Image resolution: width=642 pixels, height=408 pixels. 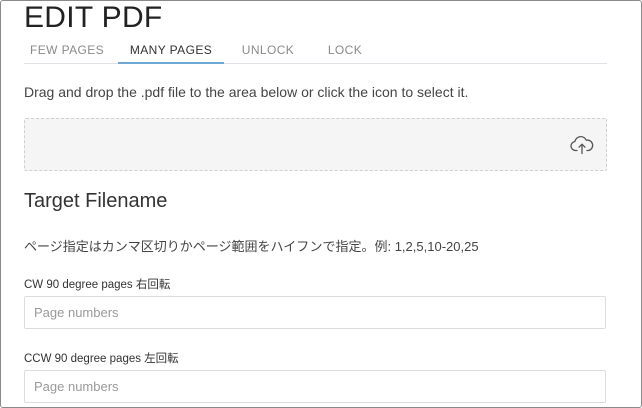 I want to click on tab-bar: FEW PAGES MANY PAGES UNLOCK LOCK, so click(x=315, y=50).